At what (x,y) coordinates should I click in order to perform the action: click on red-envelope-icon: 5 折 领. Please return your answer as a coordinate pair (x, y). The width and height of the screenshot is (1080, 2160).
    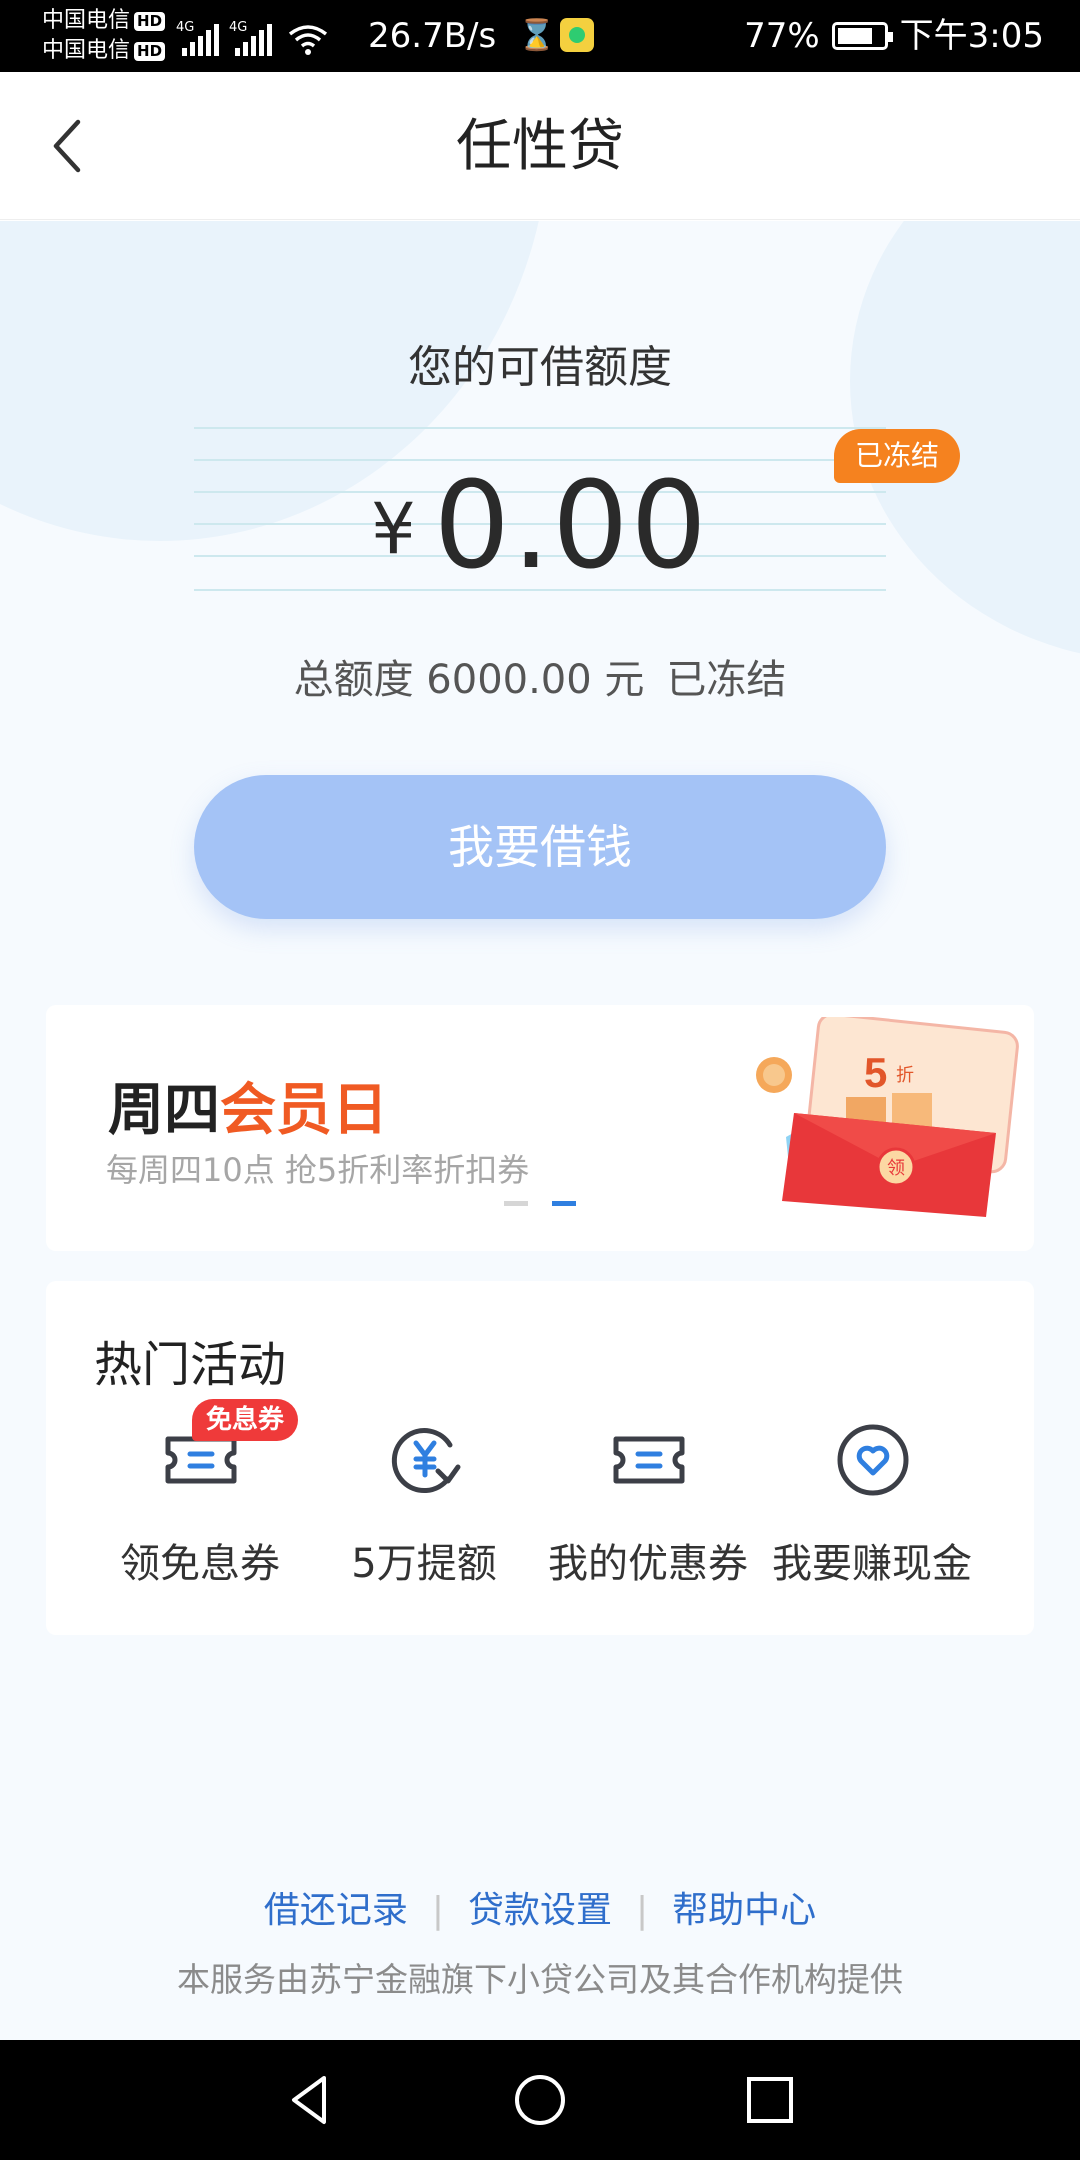
    Looking at the image, I should click on (887, 1117).